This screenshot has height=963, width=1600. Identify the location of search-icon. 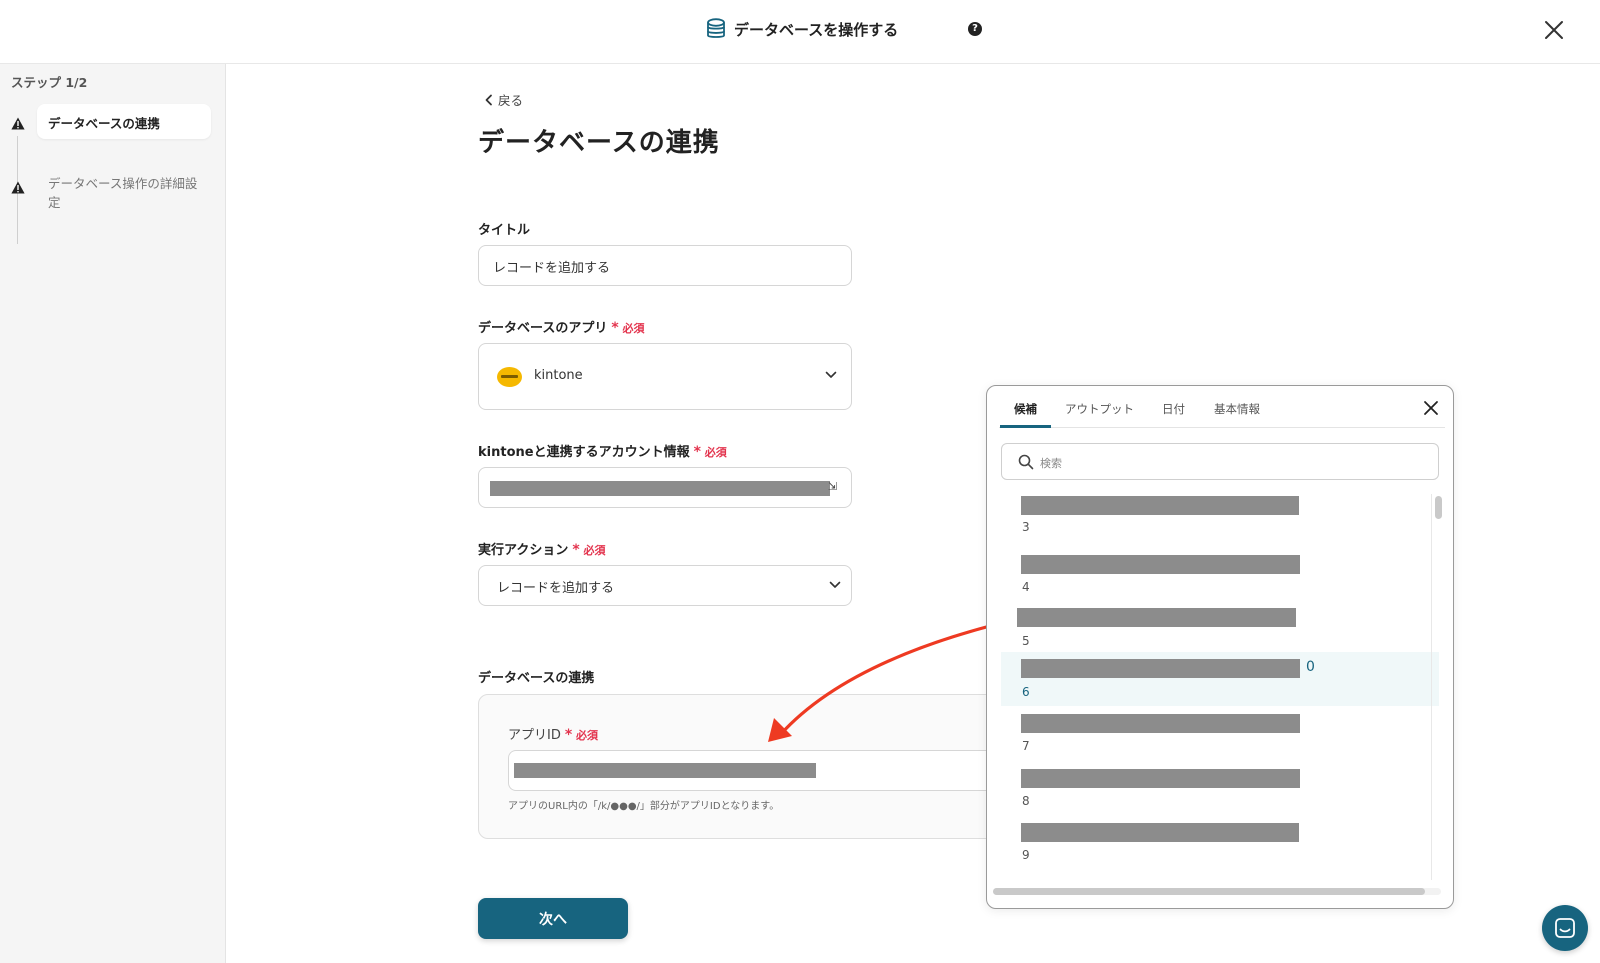
(1026, 462).